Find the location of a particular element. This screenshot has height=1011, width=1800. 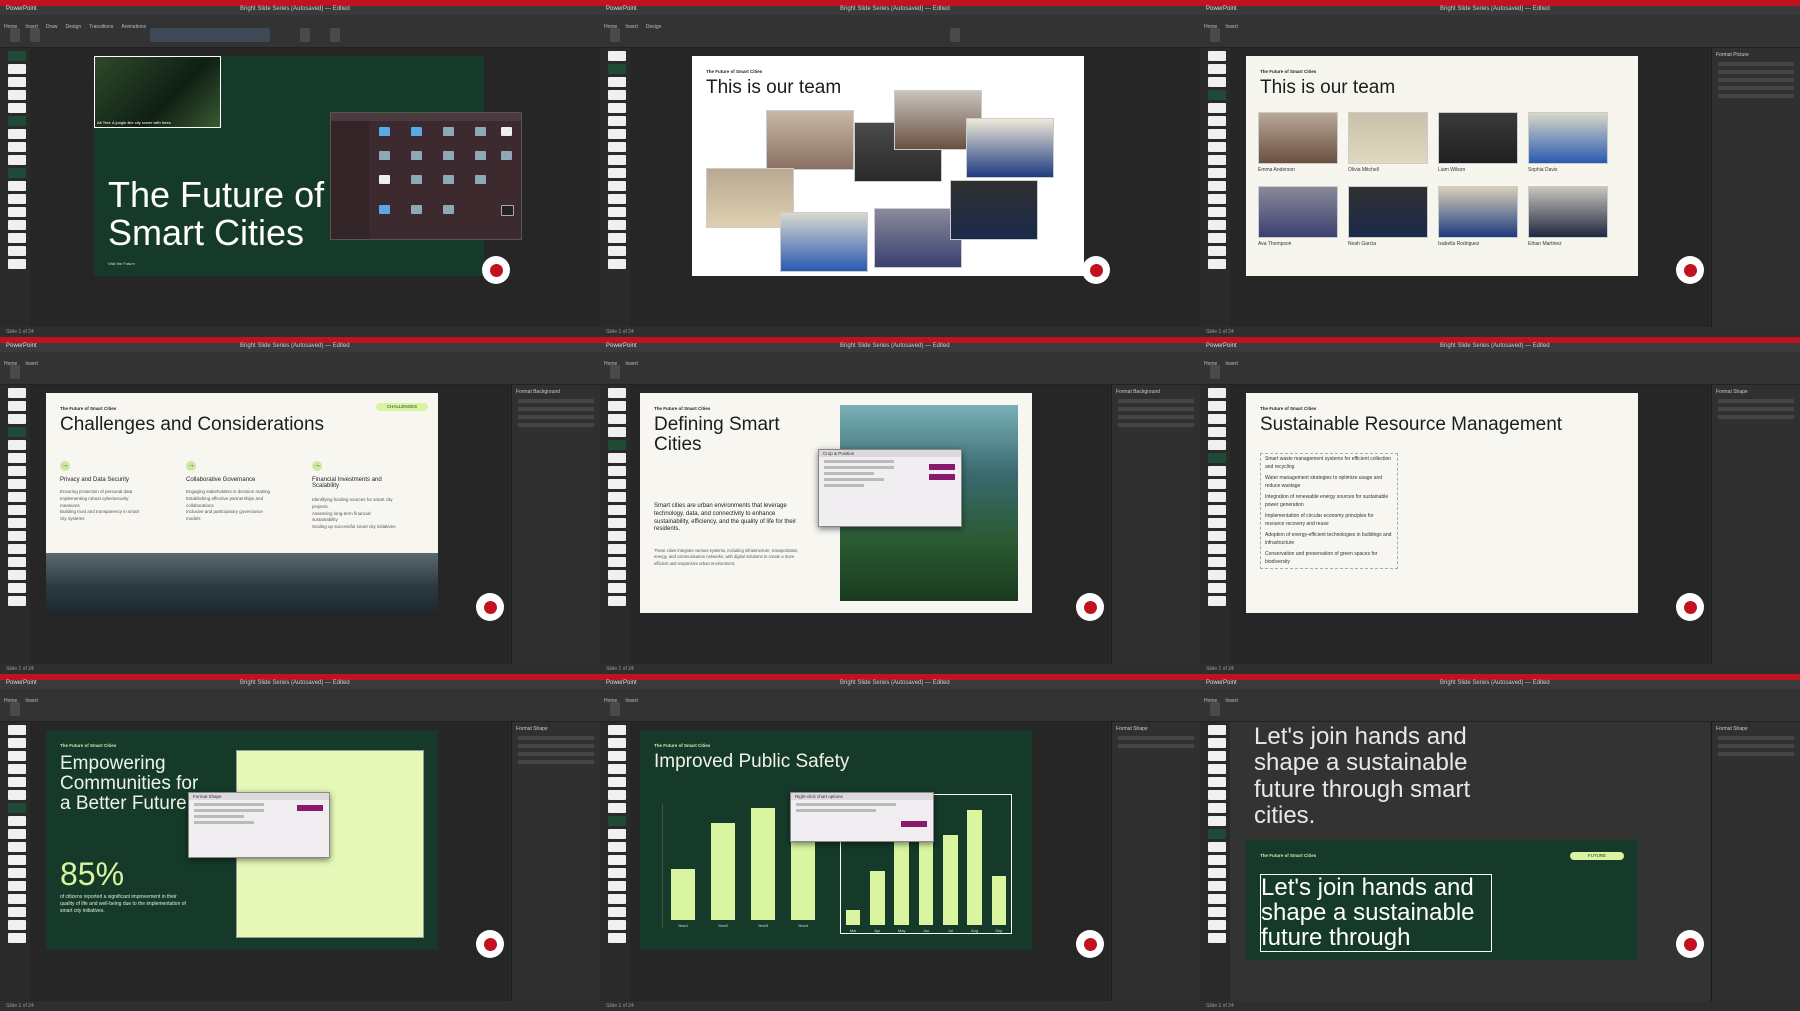

new-slide-icon is located at coordinates (35, 35).